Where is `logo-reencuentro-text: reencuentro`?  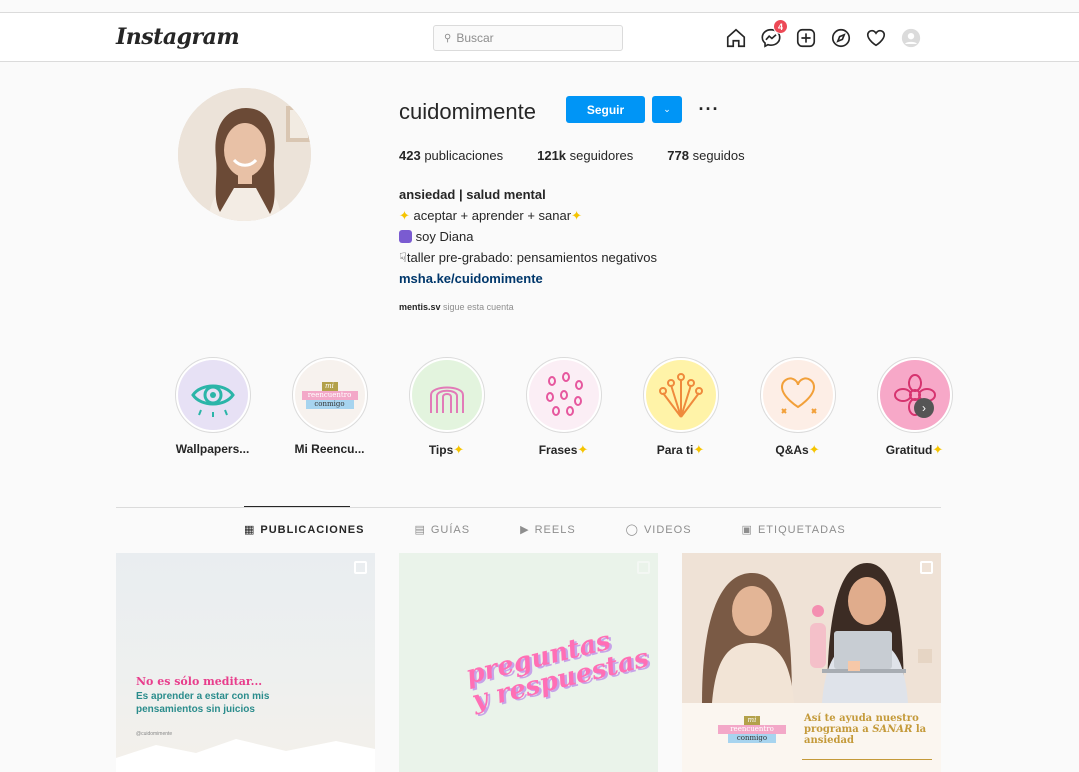
logo-reencuentro-text: reencuentro is located at coordinates (329, 395).